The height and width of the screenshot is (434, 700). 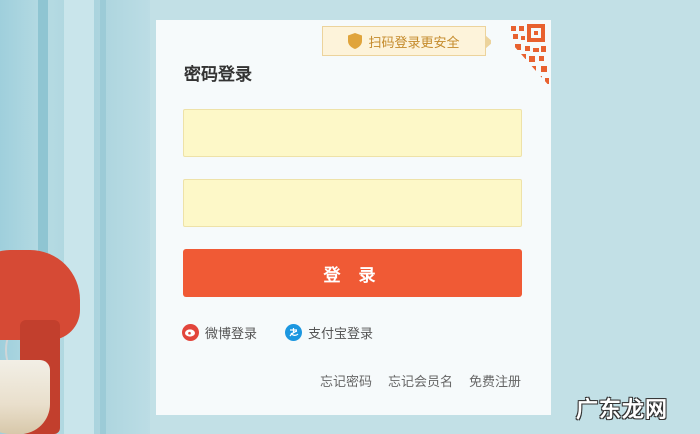 I want to click on qr-code-icon, so click(x=521, y=54).